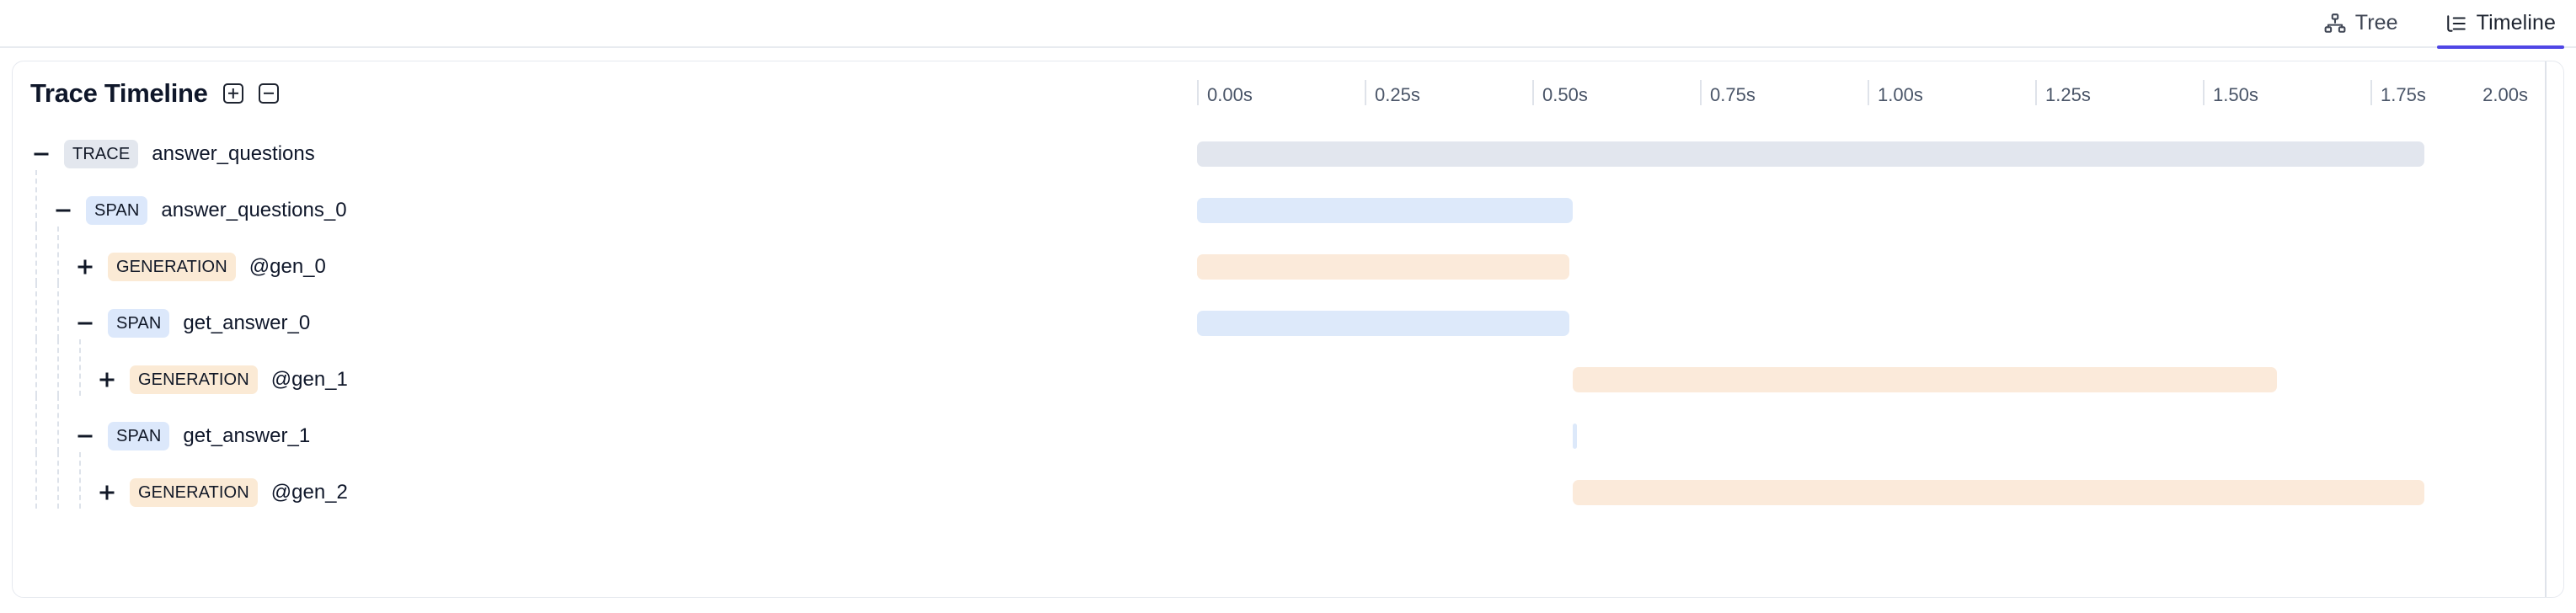 Image resolution: width=2576 pixels, height=613 pixels. What do you see at coordinates (2335, 24) in the screenshot?
I see `tree-hierarchy-icon` at bounding box center [2335, 24].